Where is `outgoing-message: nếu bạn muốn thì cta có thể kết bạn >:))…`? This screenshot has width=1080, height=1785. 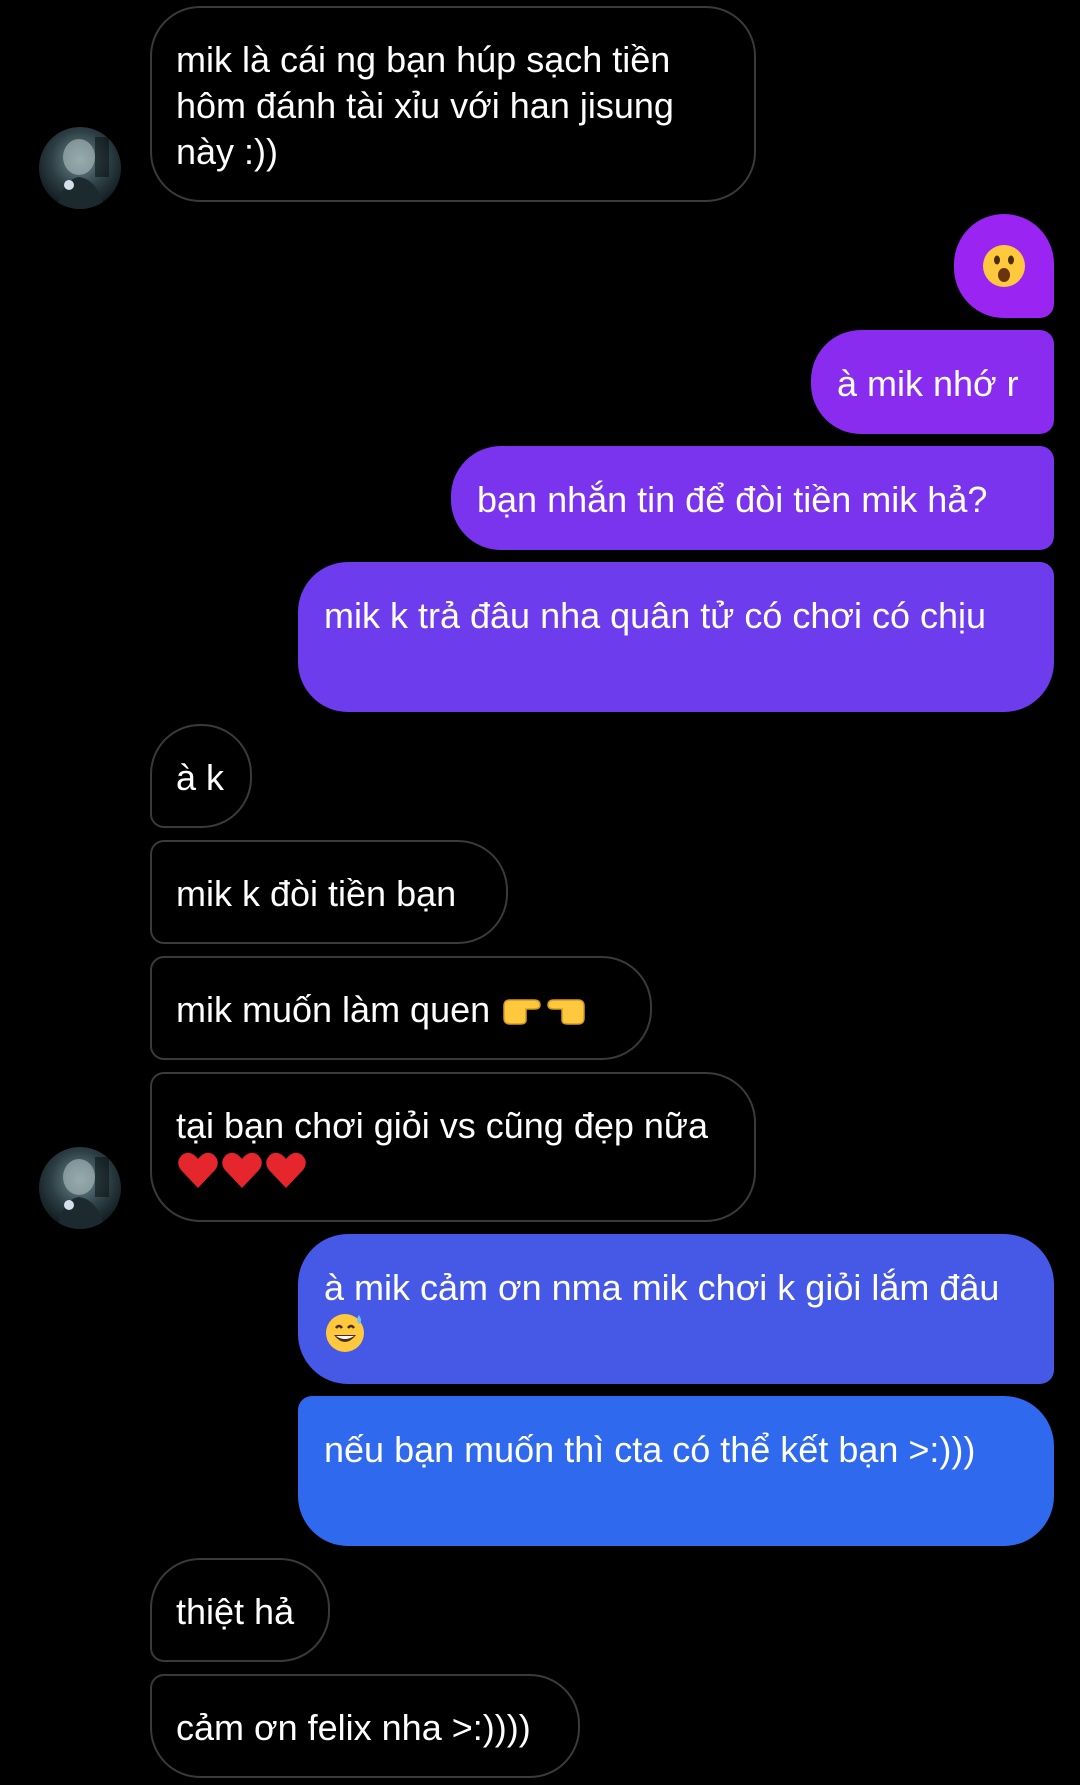
outgoing-message: nếu bạn muốn thì cta có thể kết bạn >:))… is located at coordinates (676, 1471).